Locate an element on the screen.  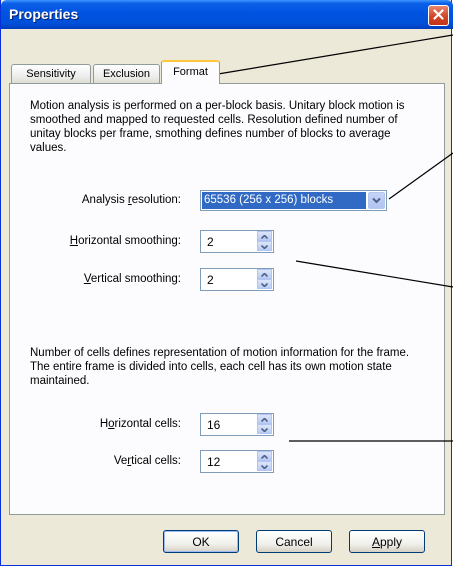
horizontal-cells-label: Horizontal cells: is located at coordinates (140, 424).